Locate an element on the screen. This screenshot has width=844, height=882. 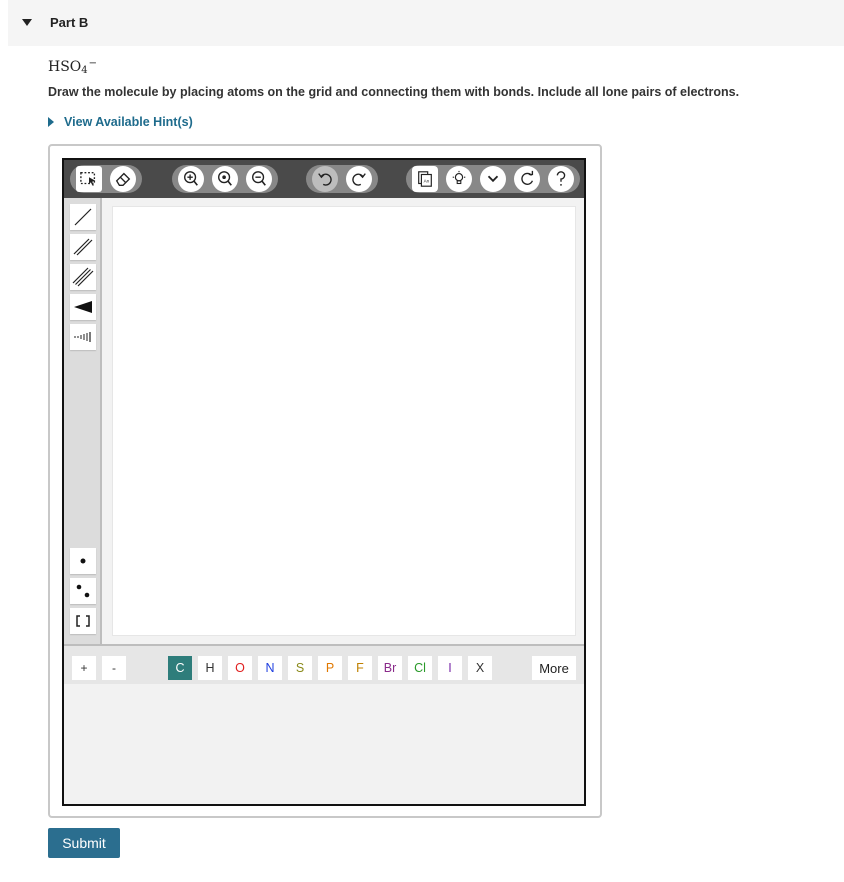
submit-button: Submit is located at coordinates (84, 843).